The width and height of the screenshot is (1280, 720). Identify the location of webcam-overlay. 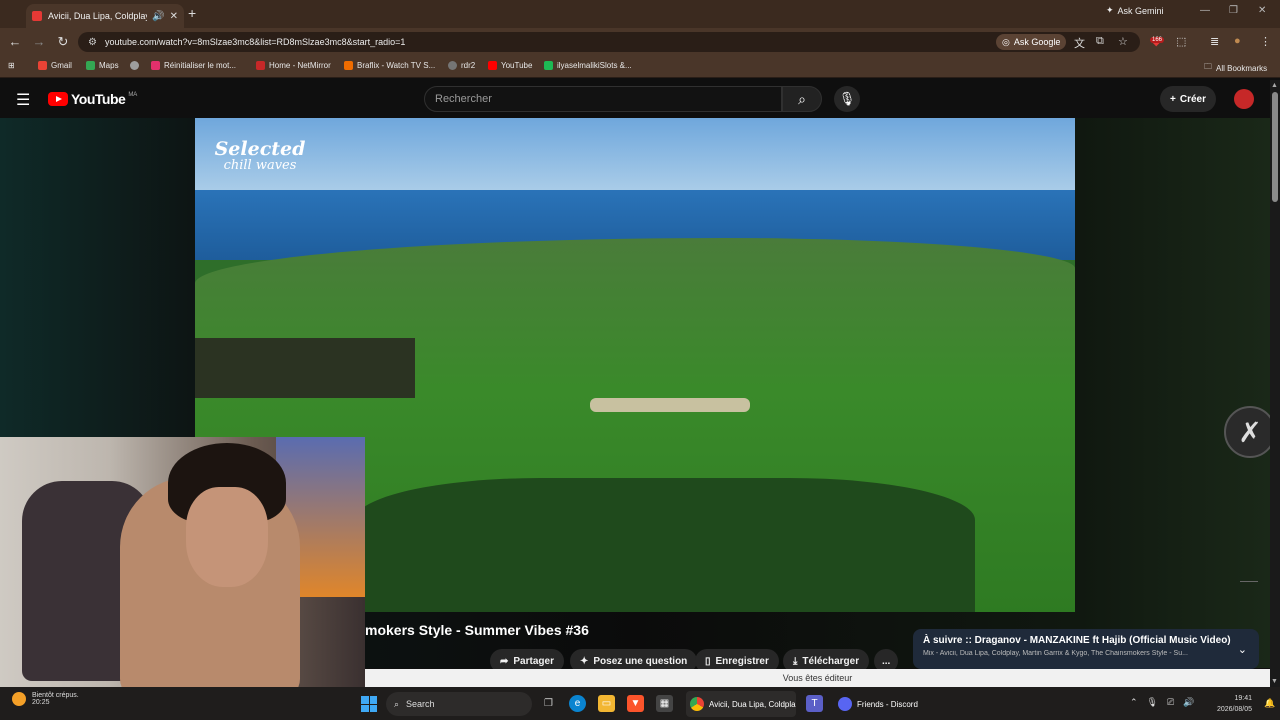
(182, 568).